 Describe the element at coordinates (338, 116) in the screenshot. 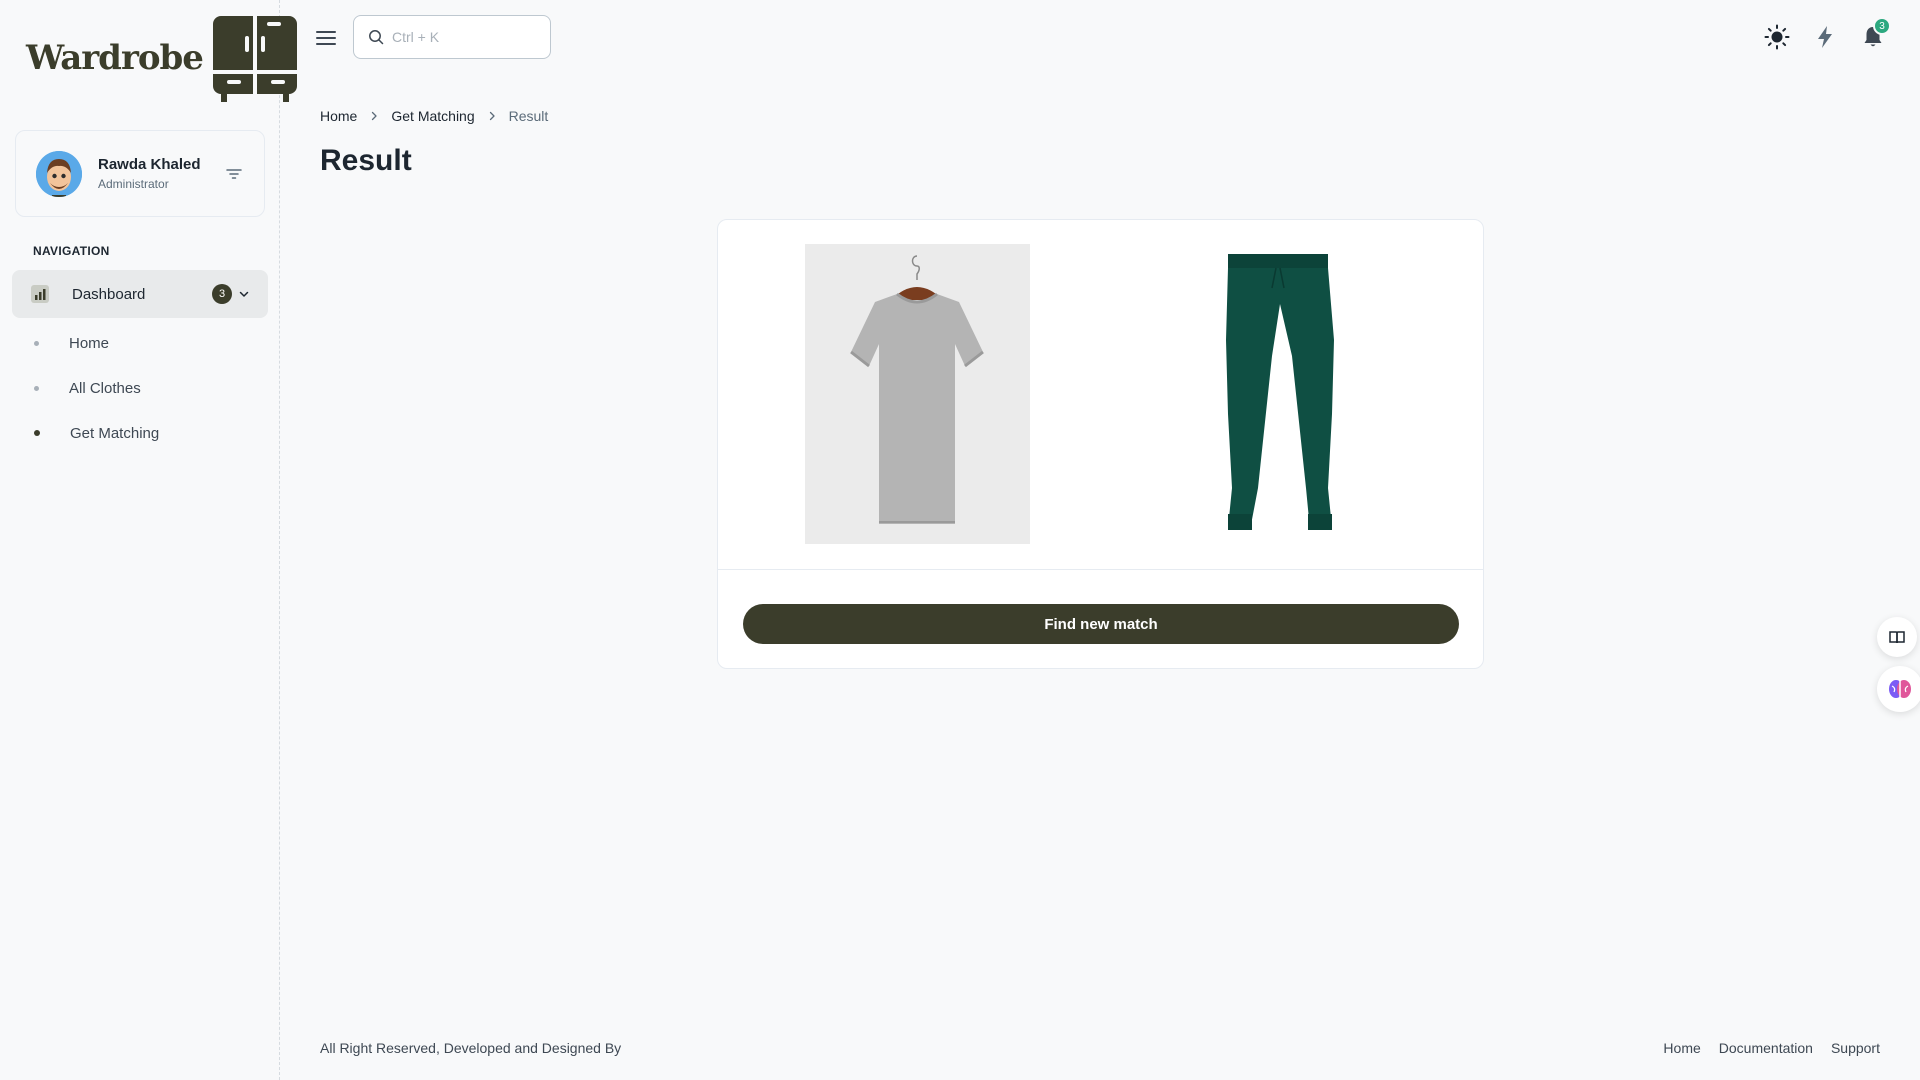

I see `breadcrumb-home: Home` at that location.